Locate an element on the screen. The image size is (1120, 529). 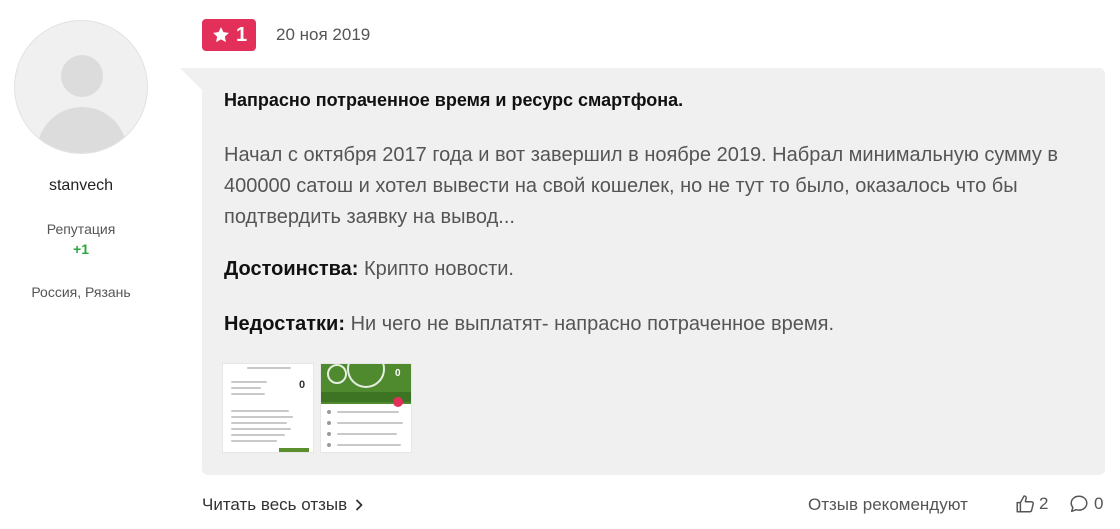
like-button: 2 is located at coordinates (1031, 504).